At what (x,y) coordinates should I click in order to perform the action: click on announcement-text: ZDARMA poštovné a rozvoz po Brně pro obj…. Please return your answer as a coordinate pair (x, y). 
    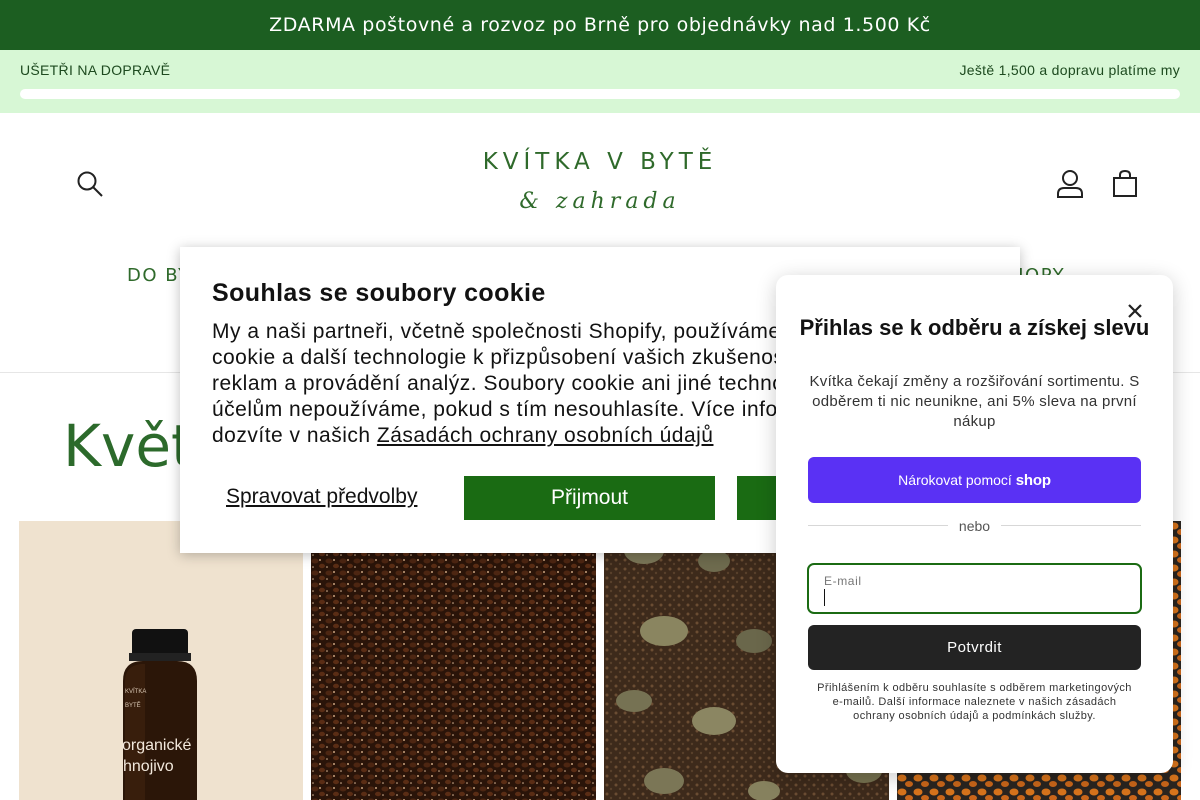
    Looking at the image, I should click on (600, 25).